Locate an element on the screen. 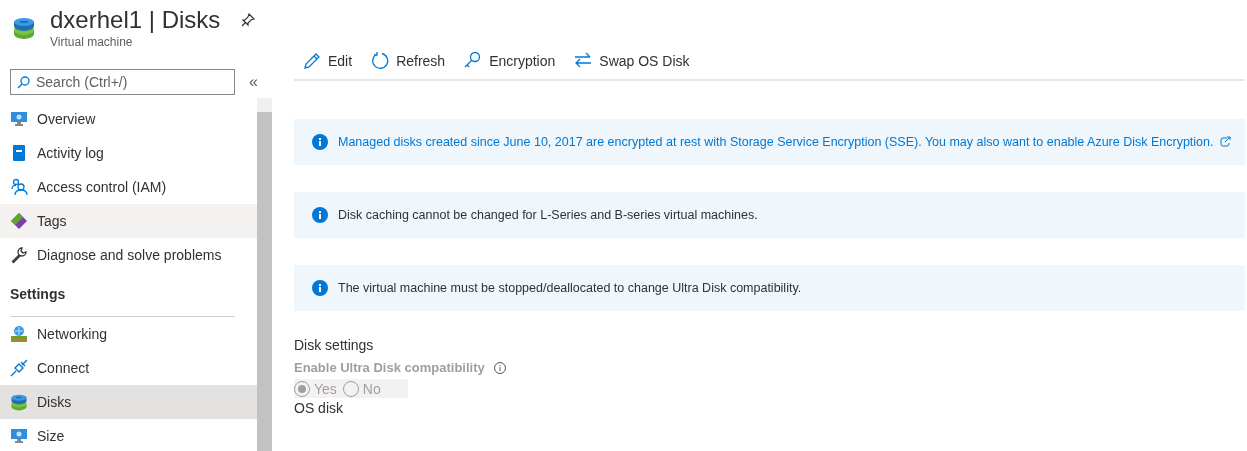  section-heading: OS disk is located at coordinates (319, 408).